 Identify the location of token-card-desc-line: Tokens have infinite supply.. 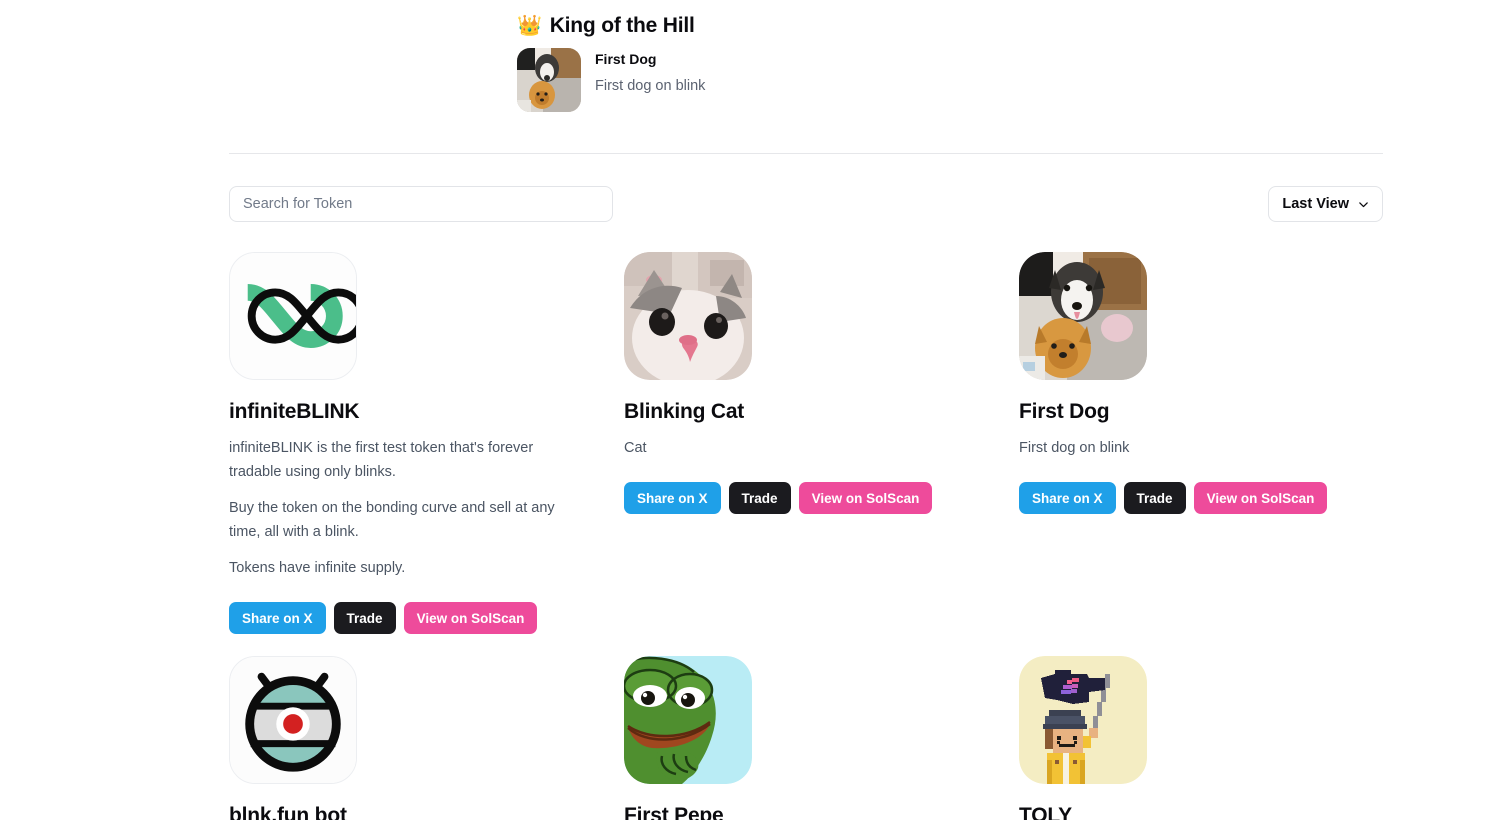
(317, 568).